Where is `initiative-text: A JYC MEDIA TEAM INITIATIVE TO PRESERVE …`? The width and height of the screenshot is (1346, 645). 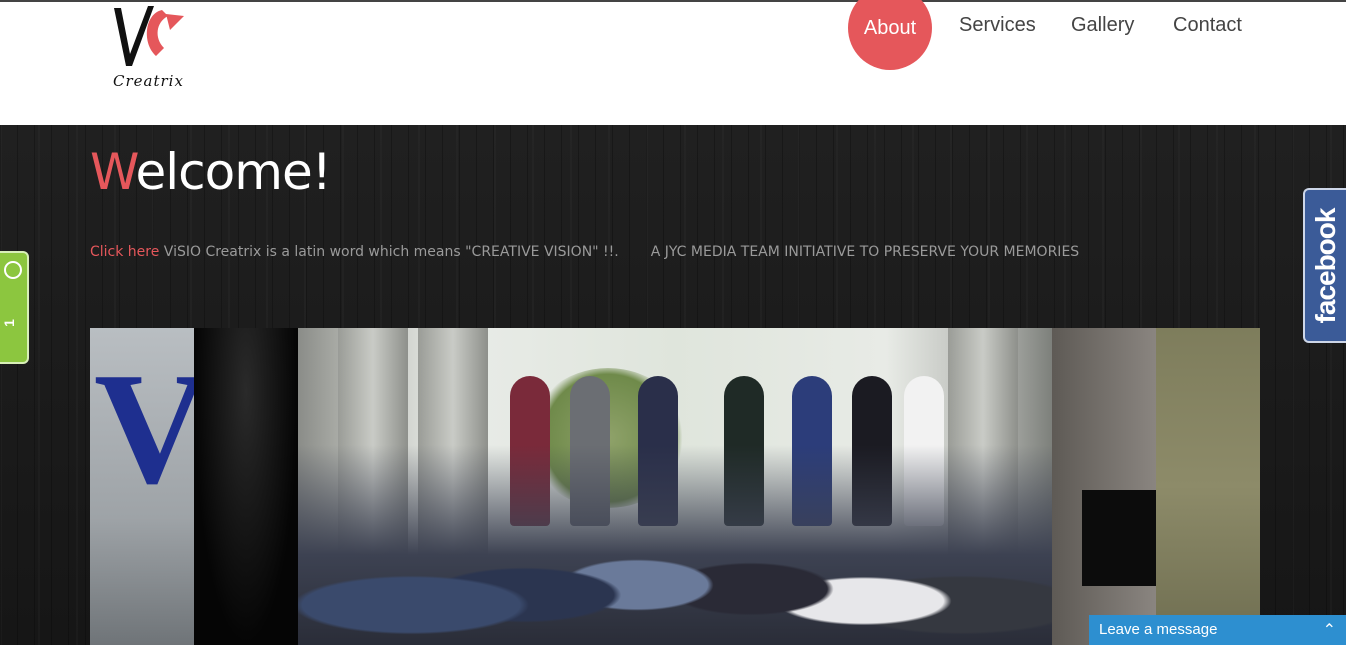
initiative-text: A JYC MEDIA TEAM INITIATIVE TO PRESERVE … is located at coordinates (865, 252).